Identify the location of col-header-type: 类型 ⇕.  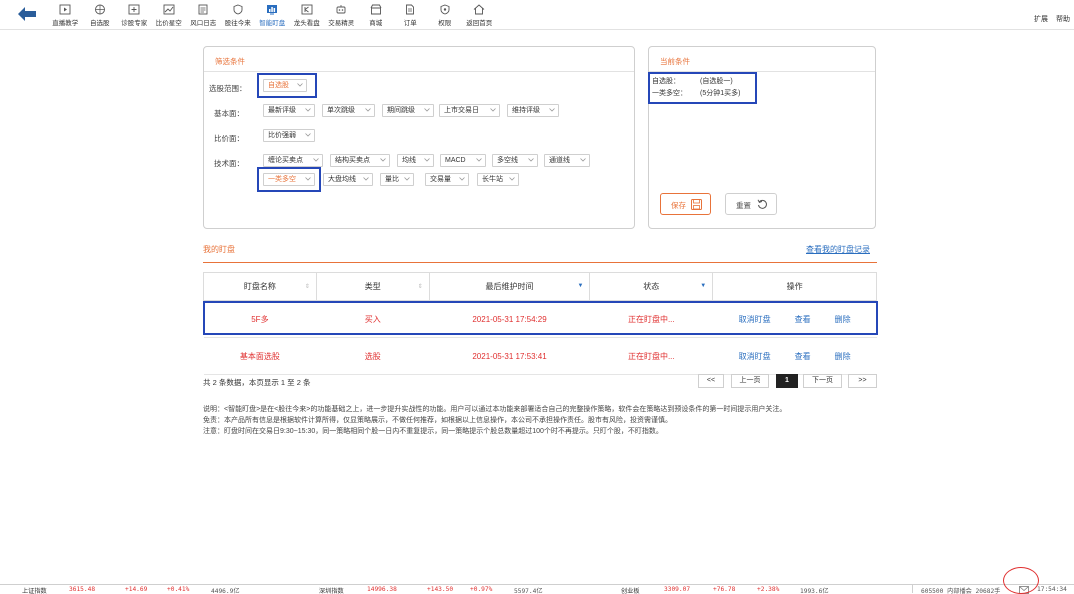
(372, 286).